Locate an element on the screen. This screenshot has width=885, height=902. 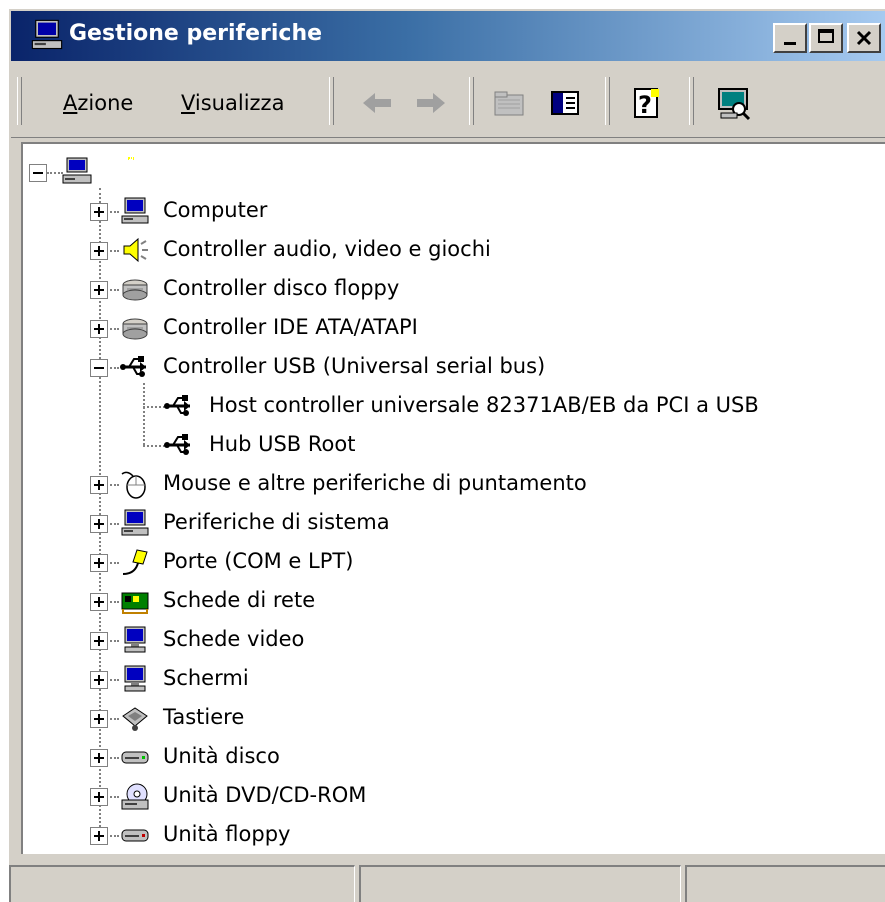
expand-toggle-mouse-e-altre-periferiche-di-puntamento is located at coordinates (99, 485).